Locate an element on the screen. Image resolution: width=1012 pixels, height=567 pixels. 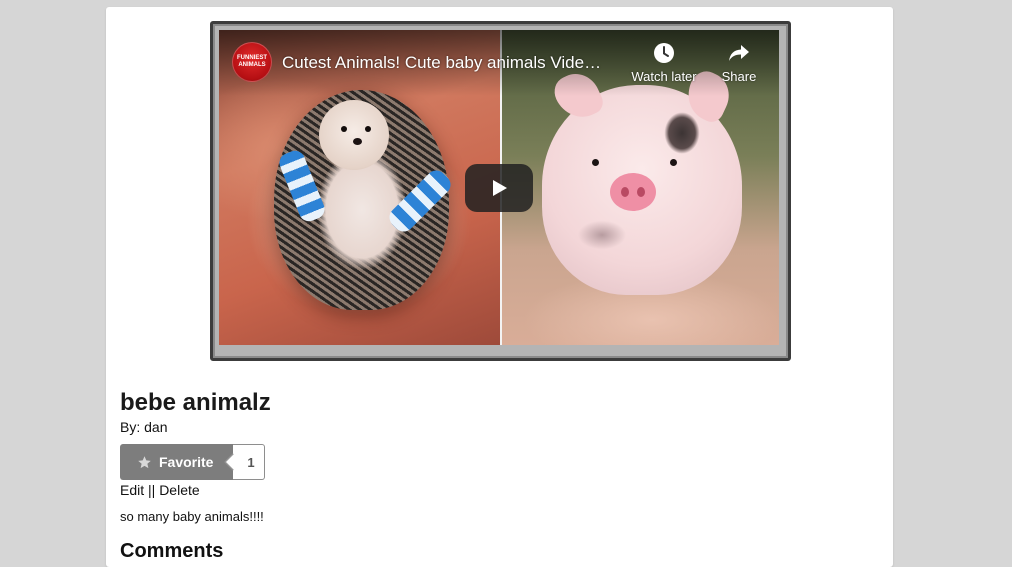
star-icon is located at coordinates (144, 461).